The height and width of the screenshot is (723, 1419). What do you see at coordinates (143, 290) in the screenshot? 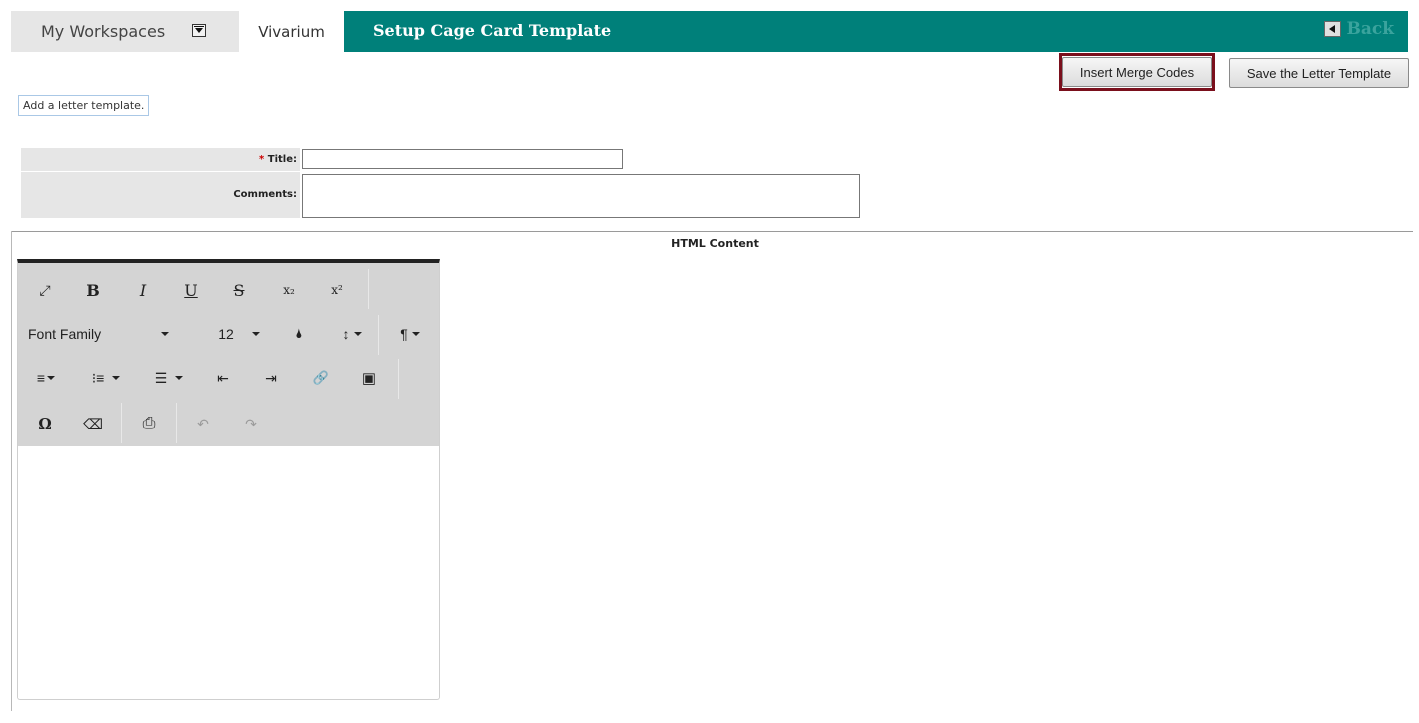
I see `italic-icon: I` at bounding box center [143, 290].